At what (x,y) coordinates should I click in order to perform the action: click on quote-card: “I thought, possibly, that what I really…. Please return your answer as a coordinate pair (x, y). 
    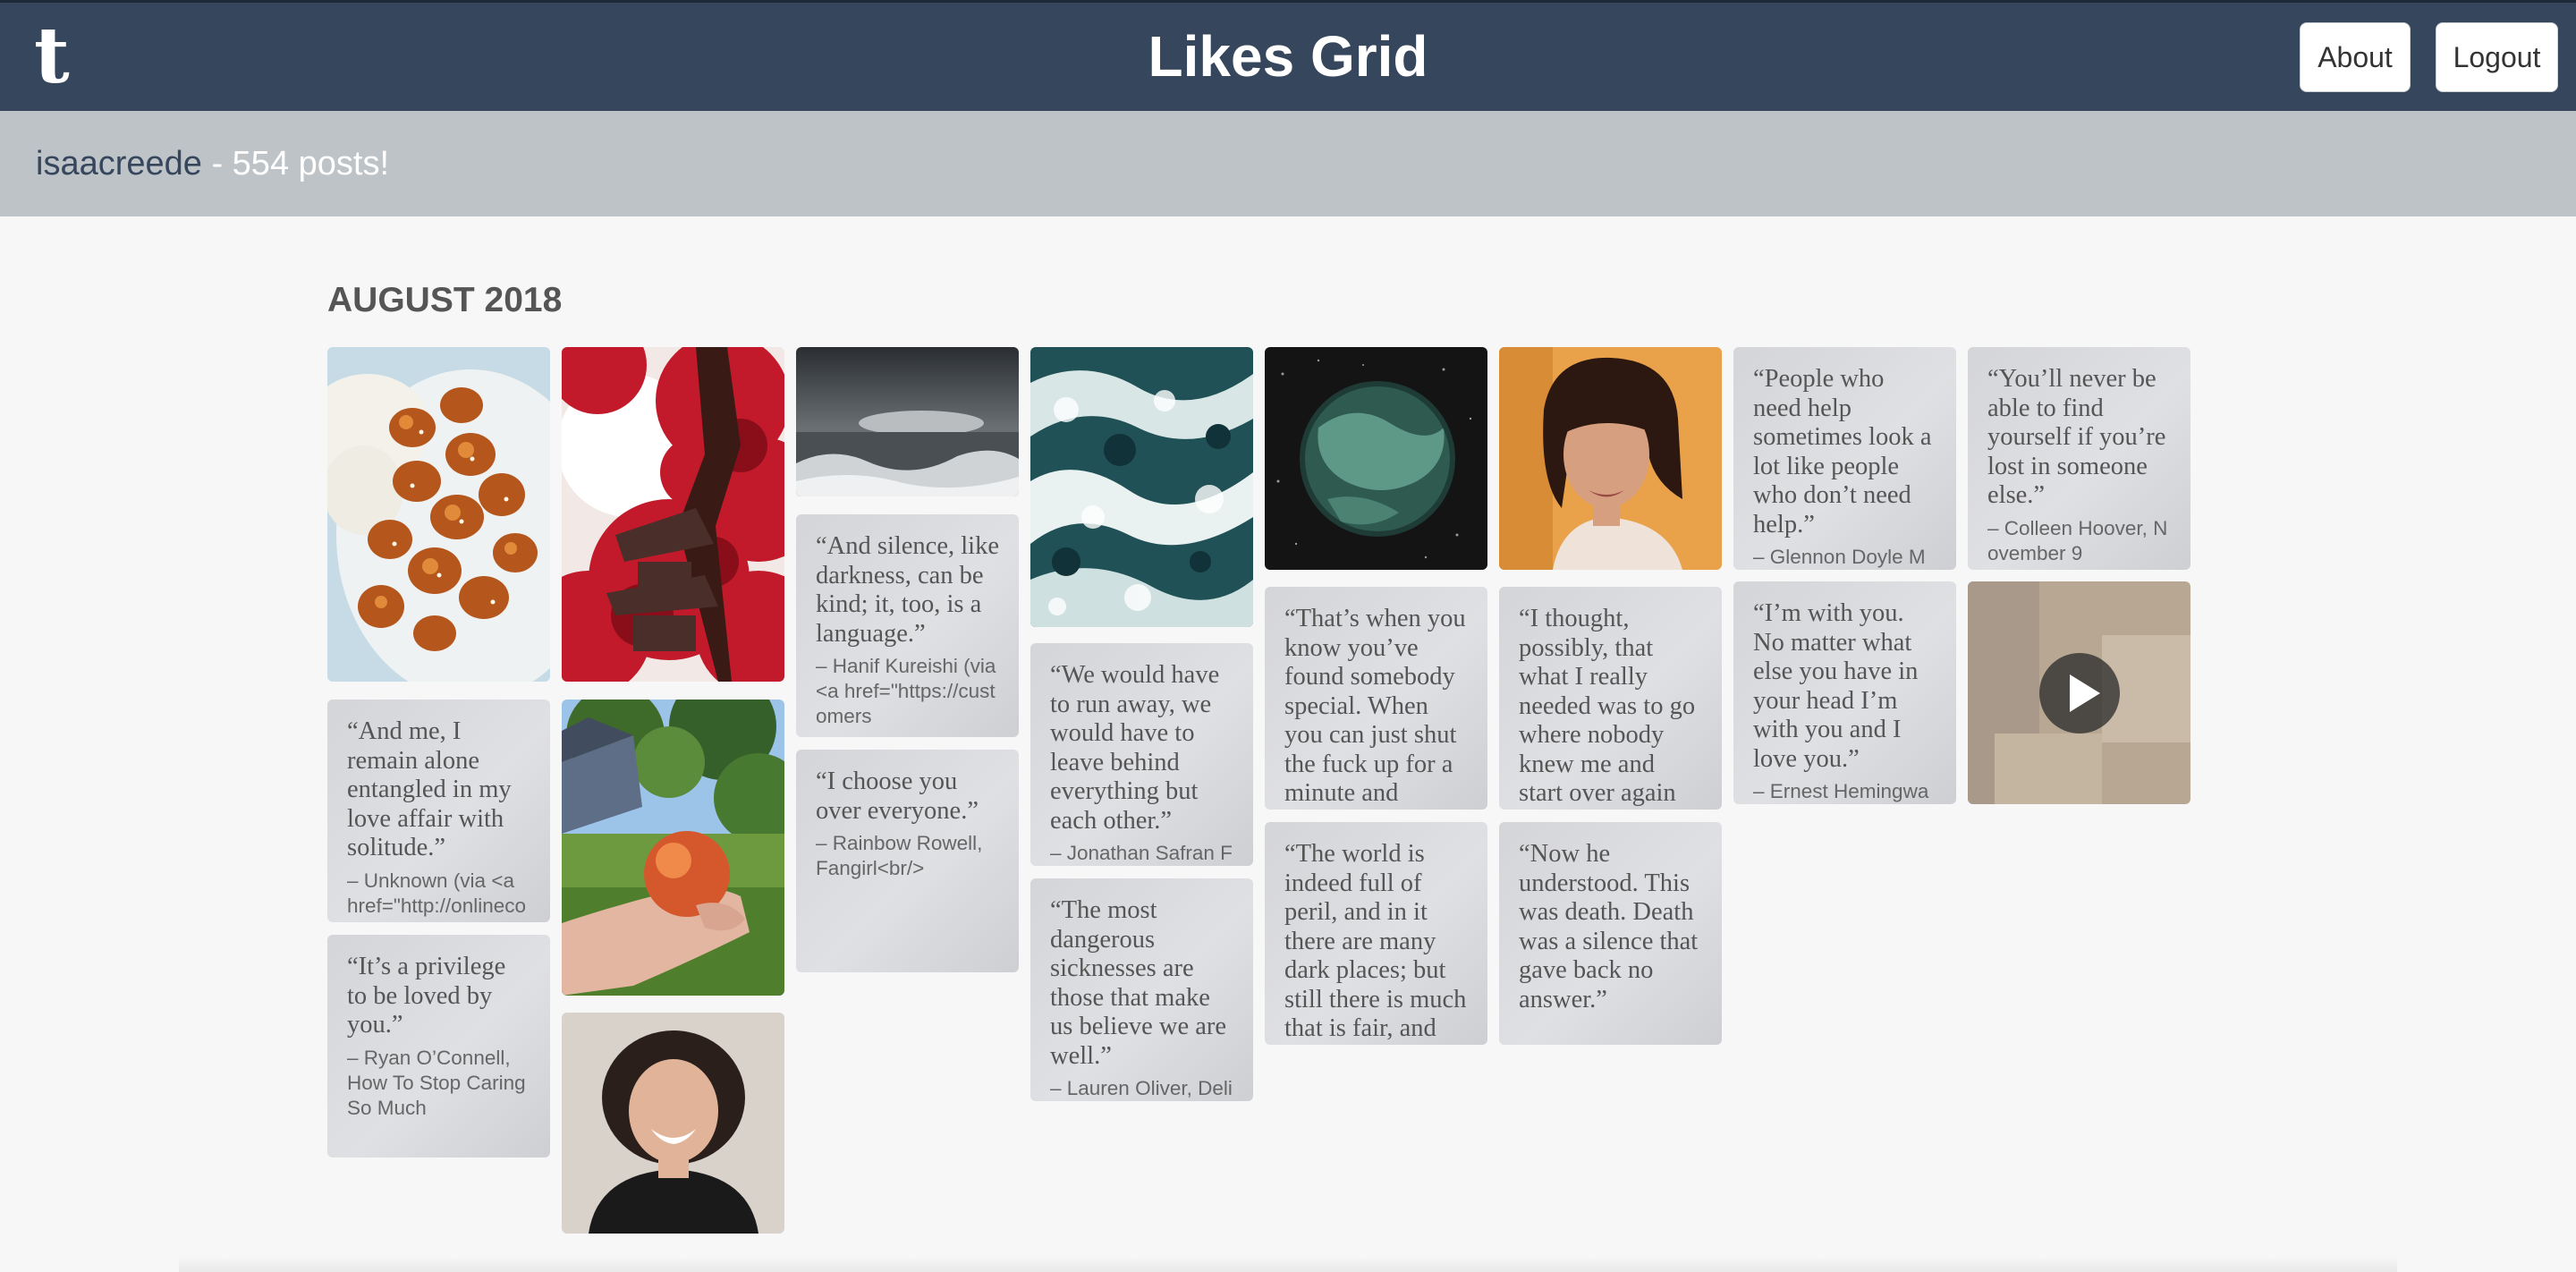
    Looking at the image, I should click on (1610, 698).